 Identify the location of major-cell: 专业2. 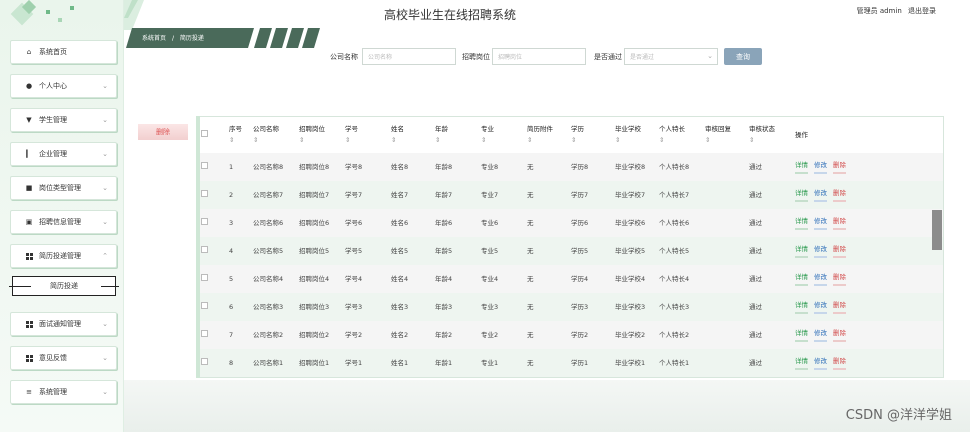
(490, 335).